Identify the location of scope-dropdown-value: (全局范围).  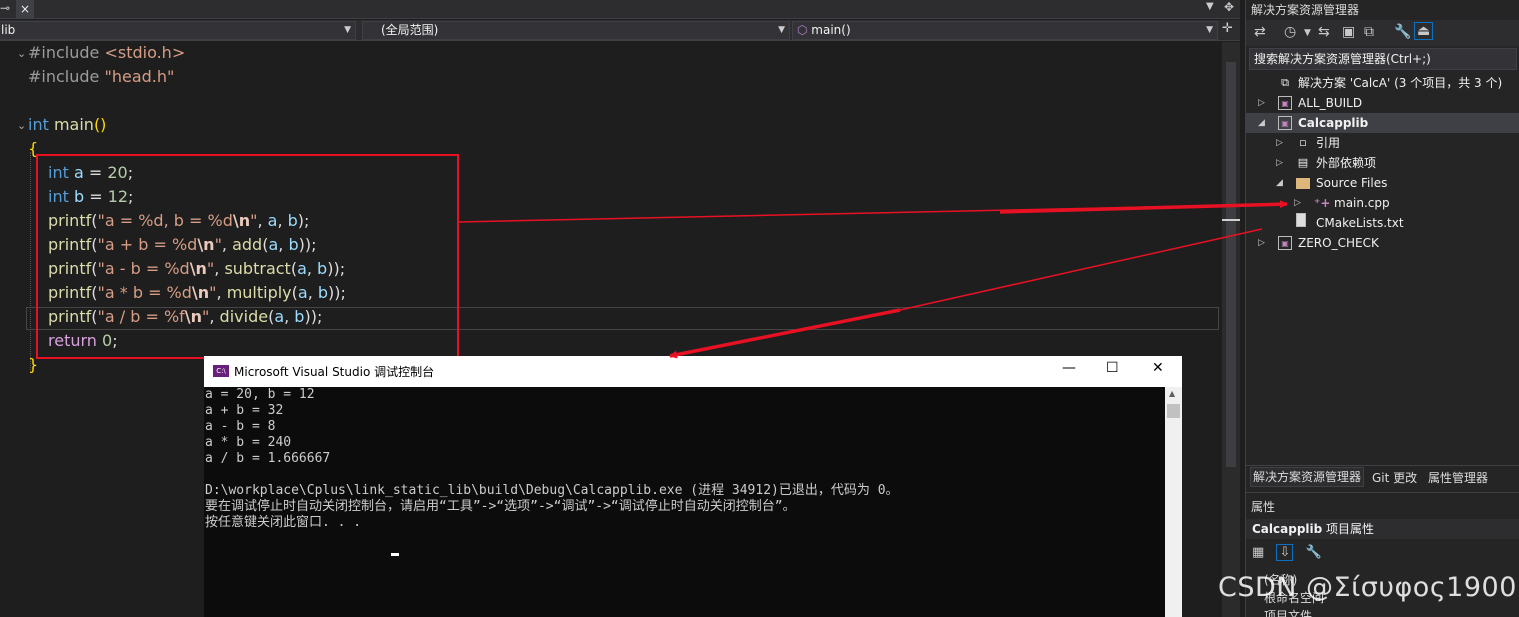
(410, 30).